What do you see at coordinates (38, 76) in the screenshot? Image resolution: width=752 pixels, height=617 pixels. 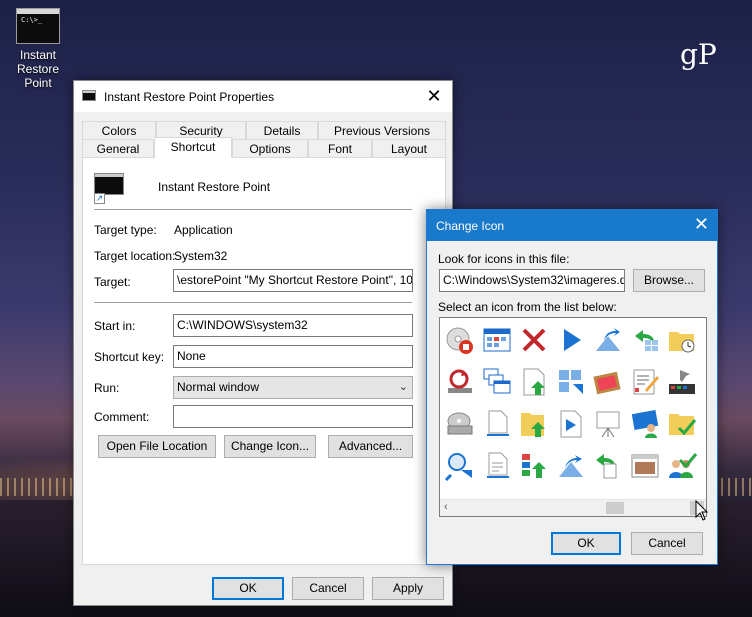 I see `desktop-shortcut-label-2: Restore Point` at bounding box center [38, 76].